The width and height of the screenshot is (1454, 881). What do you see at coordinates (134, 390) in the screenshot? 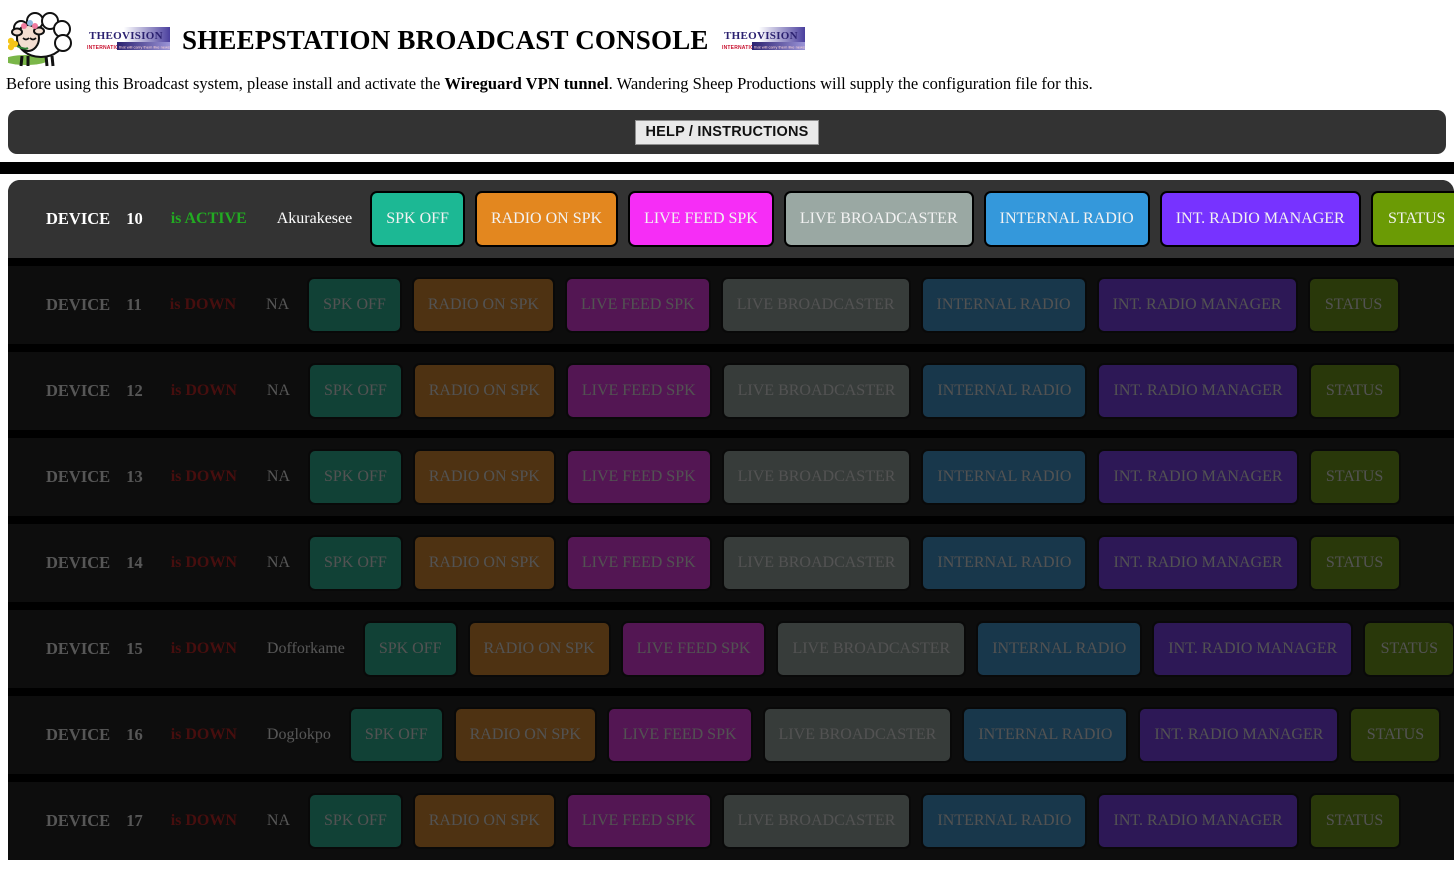
I see `device-number: 12` at bounding box center [134, 390].